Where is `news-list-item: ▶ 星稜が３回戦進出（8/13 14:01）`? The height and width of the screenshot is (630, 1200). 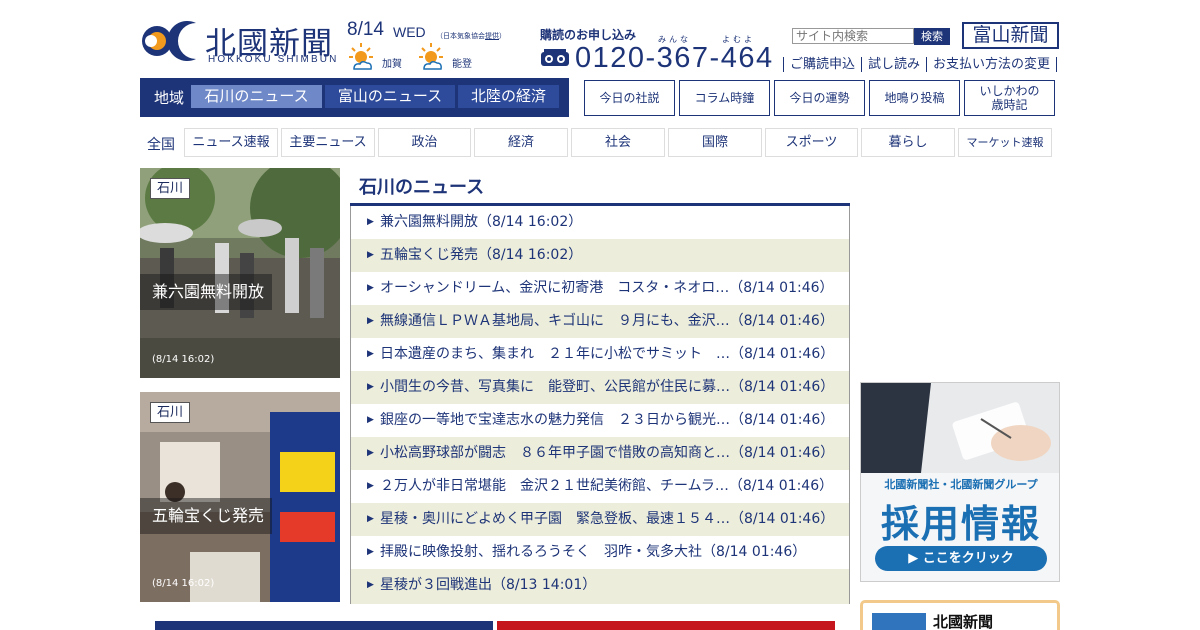 news-list-item: ▶ 星稜が３回戦進出（8/13 14:01） is located at coordinates (600, 586).